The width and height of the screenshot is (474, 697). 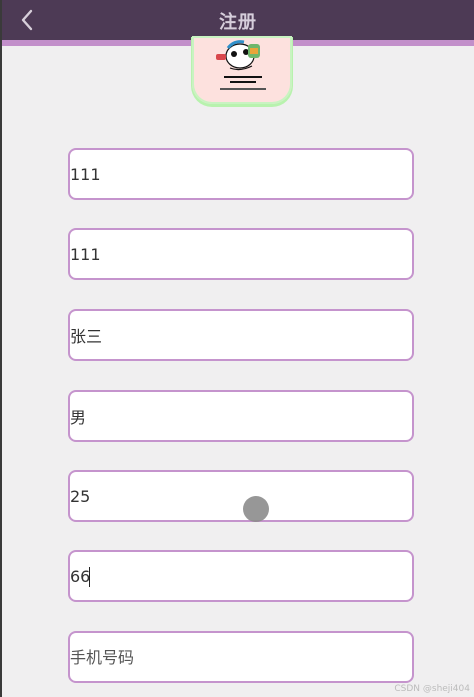 What do you see at coordinates (241, 496) in the screenshot?
I see `age-input` at bounding box center [241, 496].